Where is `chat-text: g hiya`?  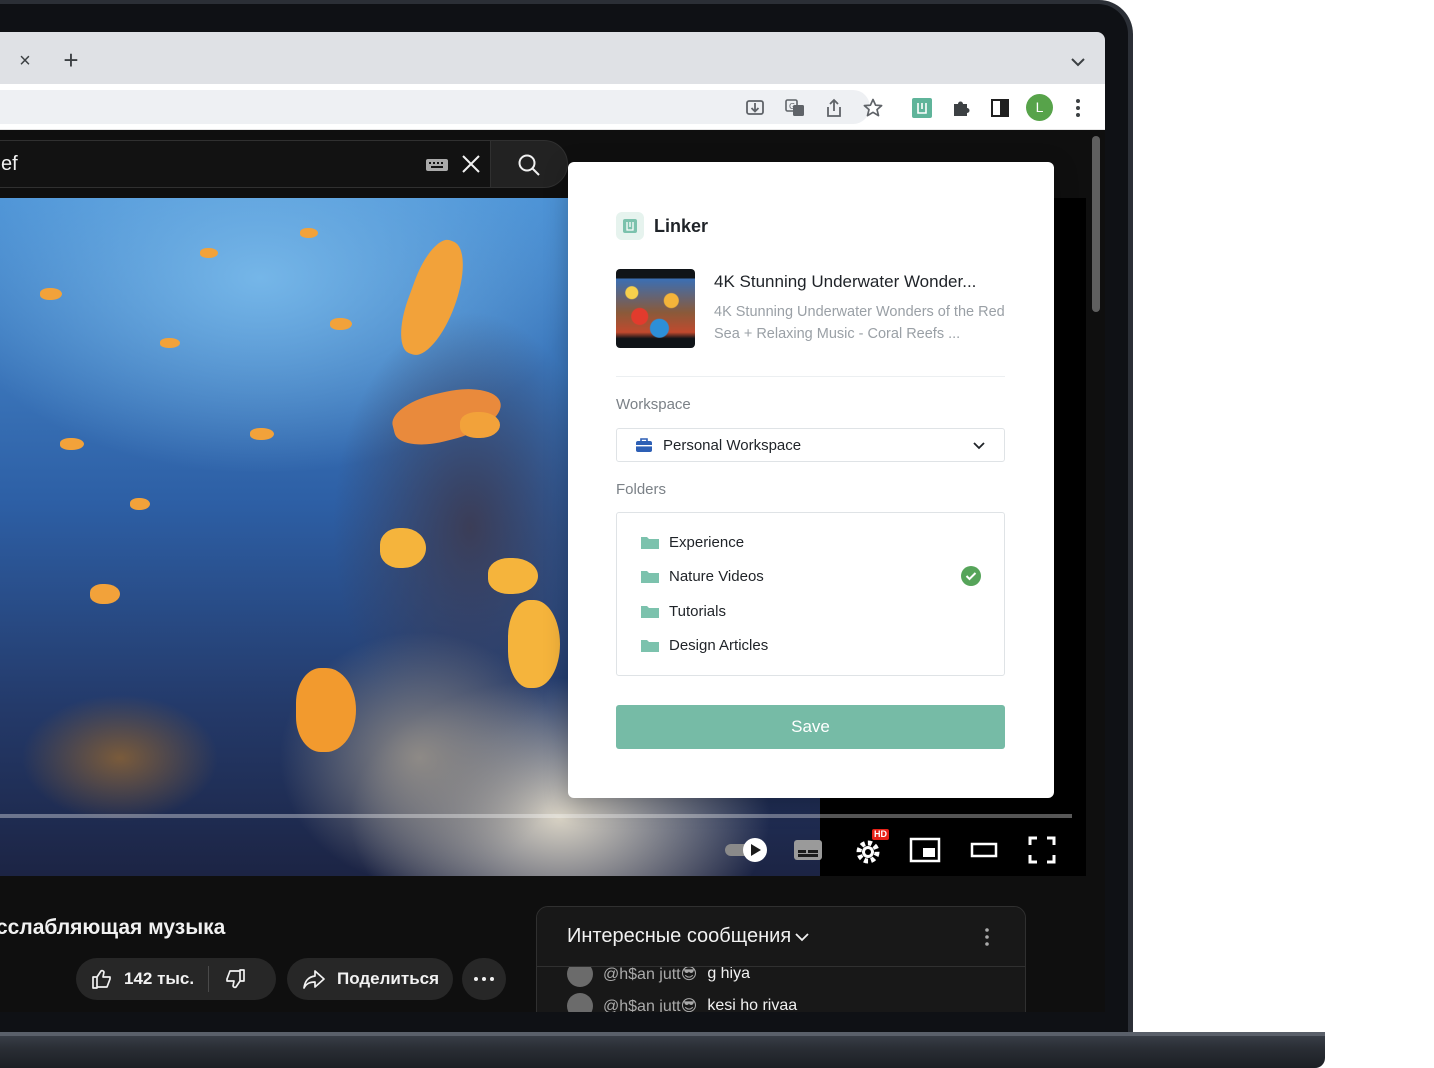
chat-text: g hiya is located at coordinates (729, 973).